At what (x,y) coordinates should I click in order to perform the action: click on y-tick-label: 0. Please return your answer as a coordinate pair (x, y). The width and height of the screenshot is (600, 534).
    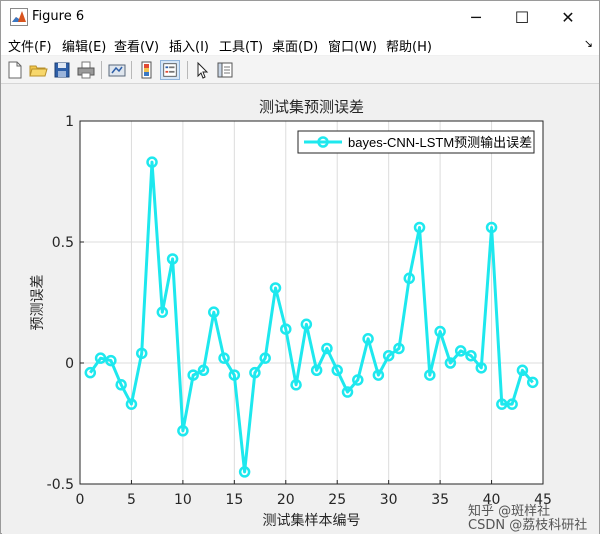
    Looking at the image, I should click on (69, 364).